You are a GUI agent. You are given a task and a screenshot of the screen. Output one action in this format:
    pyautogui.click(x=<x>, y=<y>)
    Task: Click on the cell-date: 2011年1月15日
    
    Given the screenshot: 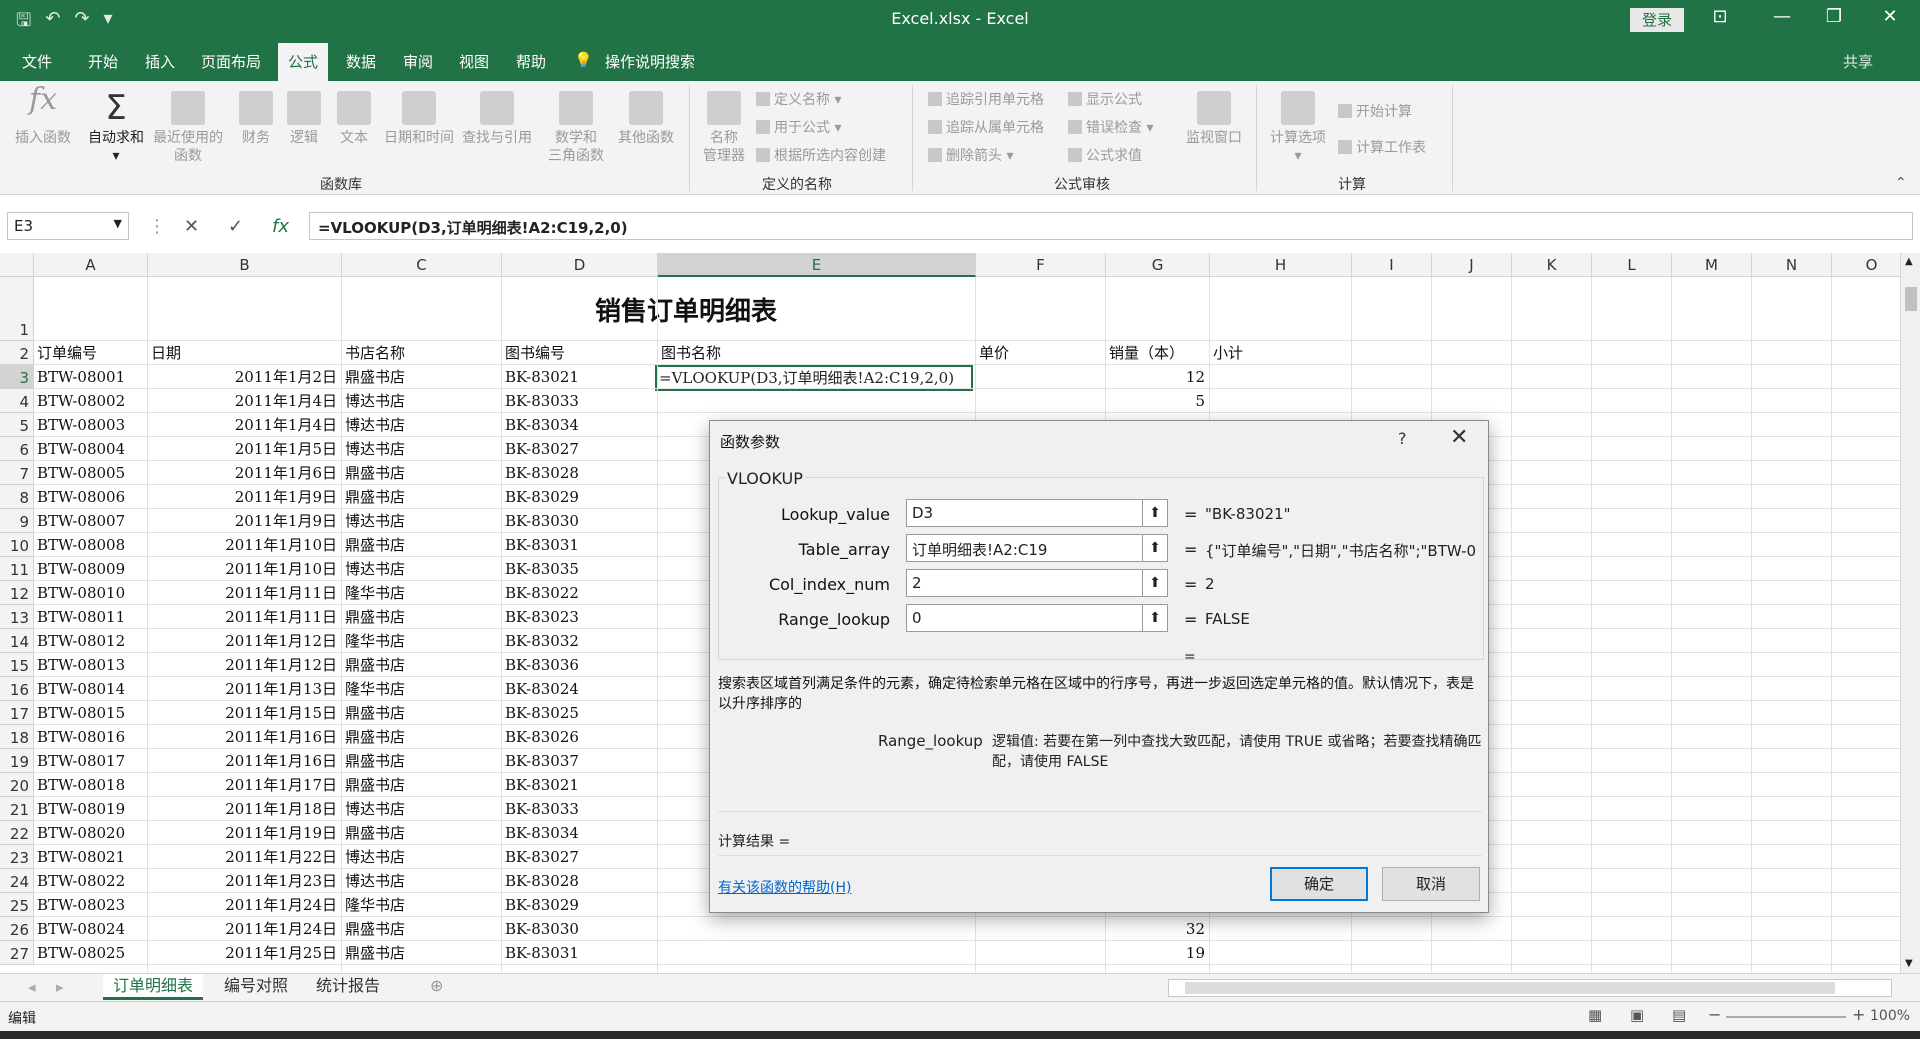 What is the action you would take?
    pyautogui.click(x=244, y=713)
    